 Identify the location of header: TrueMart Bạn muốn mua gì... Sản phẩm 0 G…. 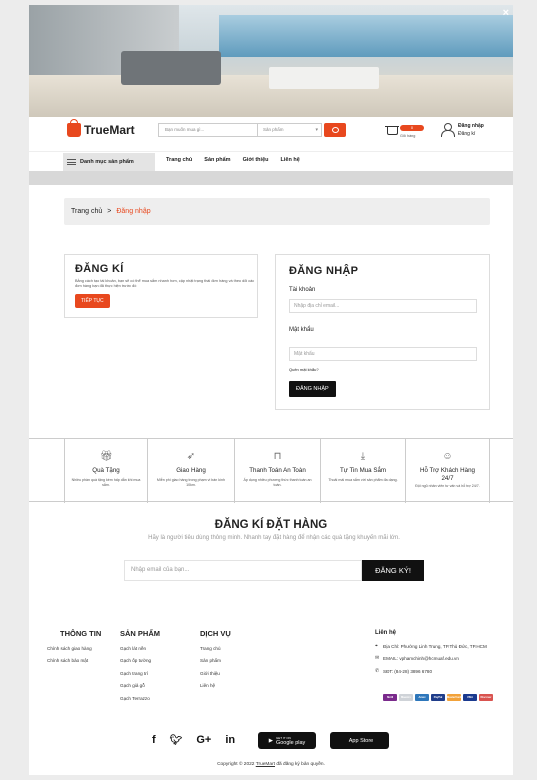
(271, 134).